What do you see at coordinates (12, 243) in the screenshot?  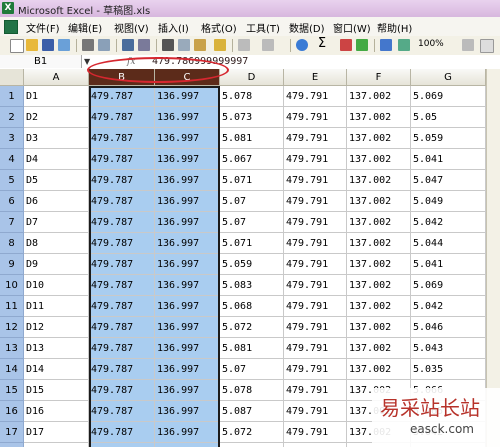 I see `row-header: 8` at bounding box center [12, 243].